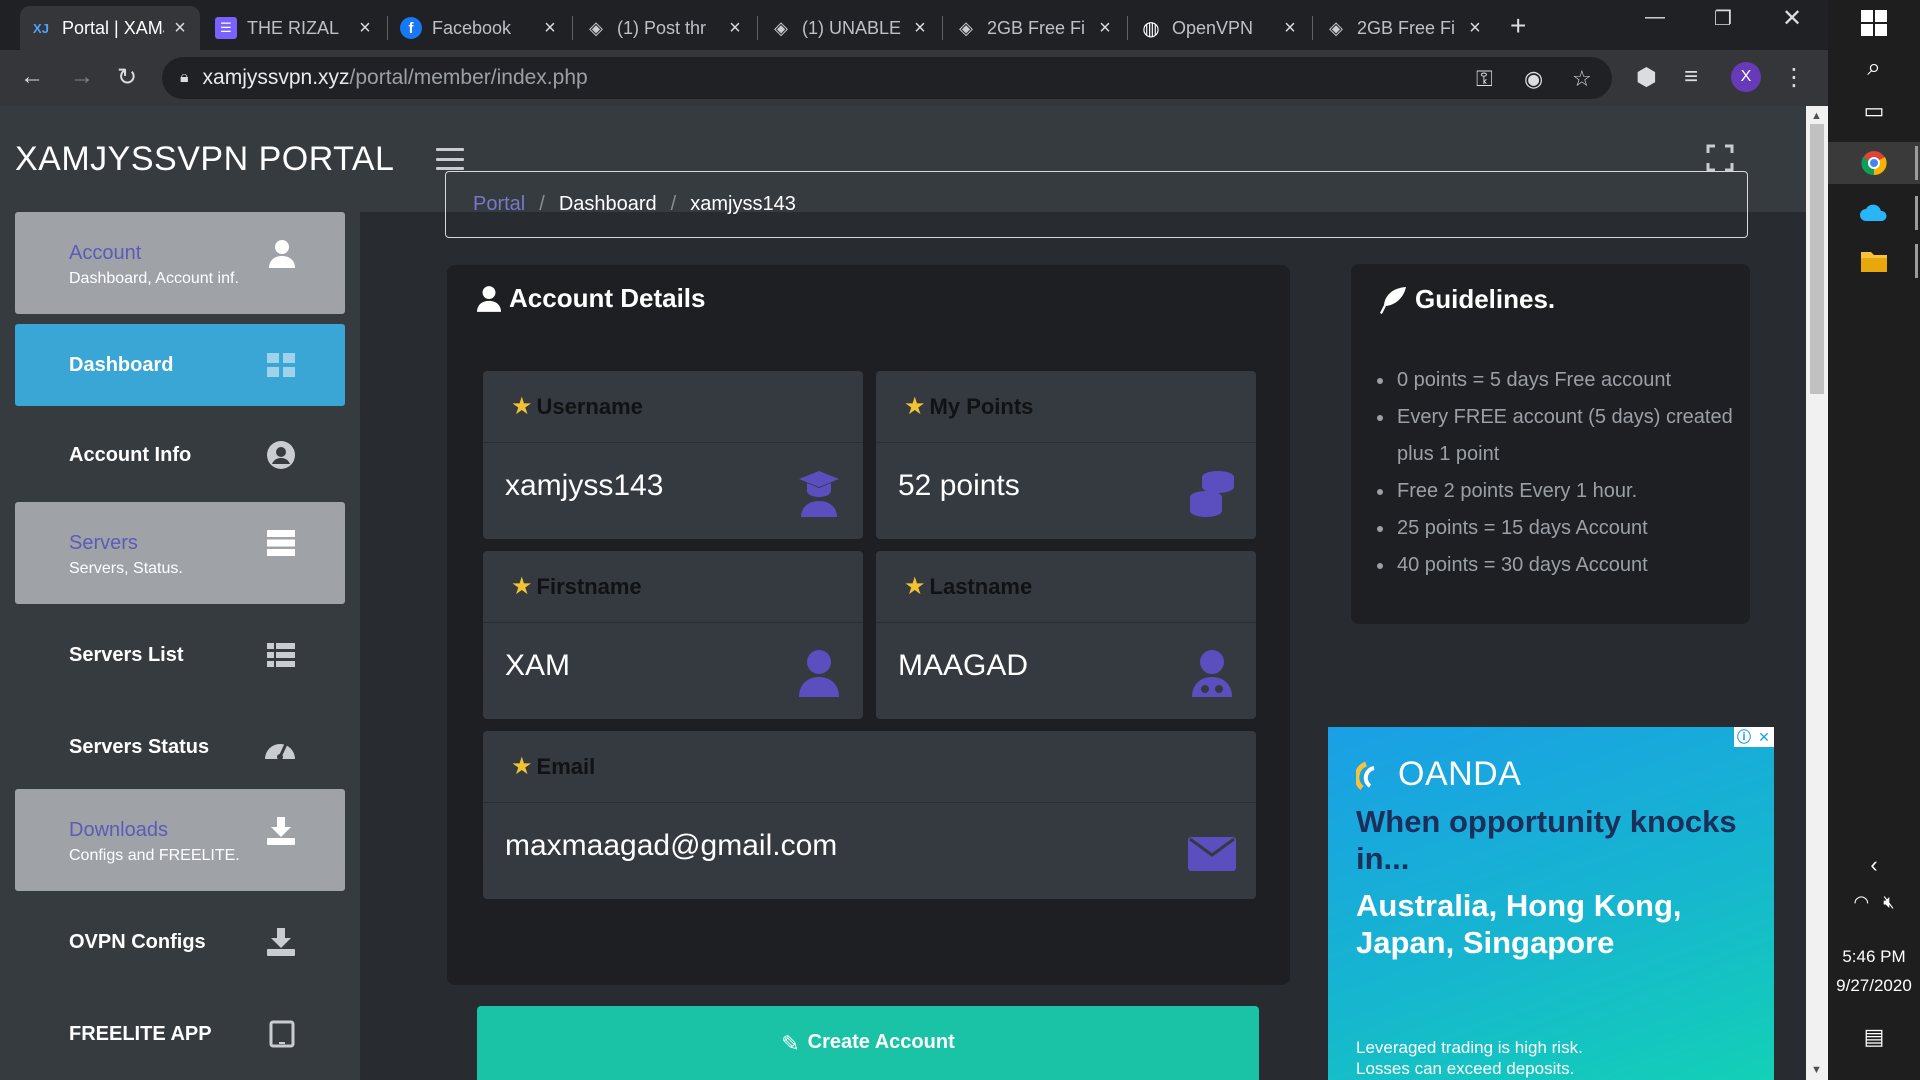 Image resolution: width=1920 pixels, height=1080 pixels. Describe the element at coordinates (1874, 68) in the screenshot. I see `search-icon: ⌕` at that location.